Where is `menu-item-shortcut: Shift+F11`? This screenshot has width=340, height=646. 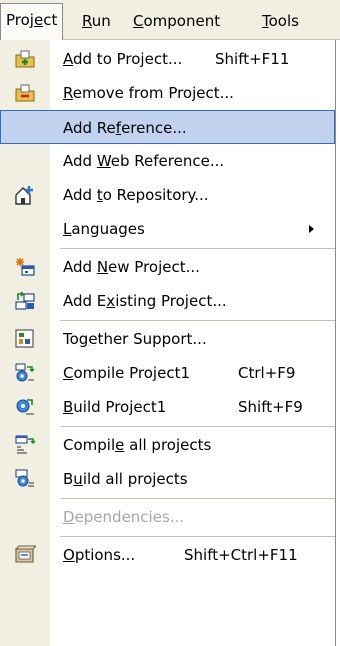
menu-item-shortcut: Shift+F11 is located at coordinates (252, 59).